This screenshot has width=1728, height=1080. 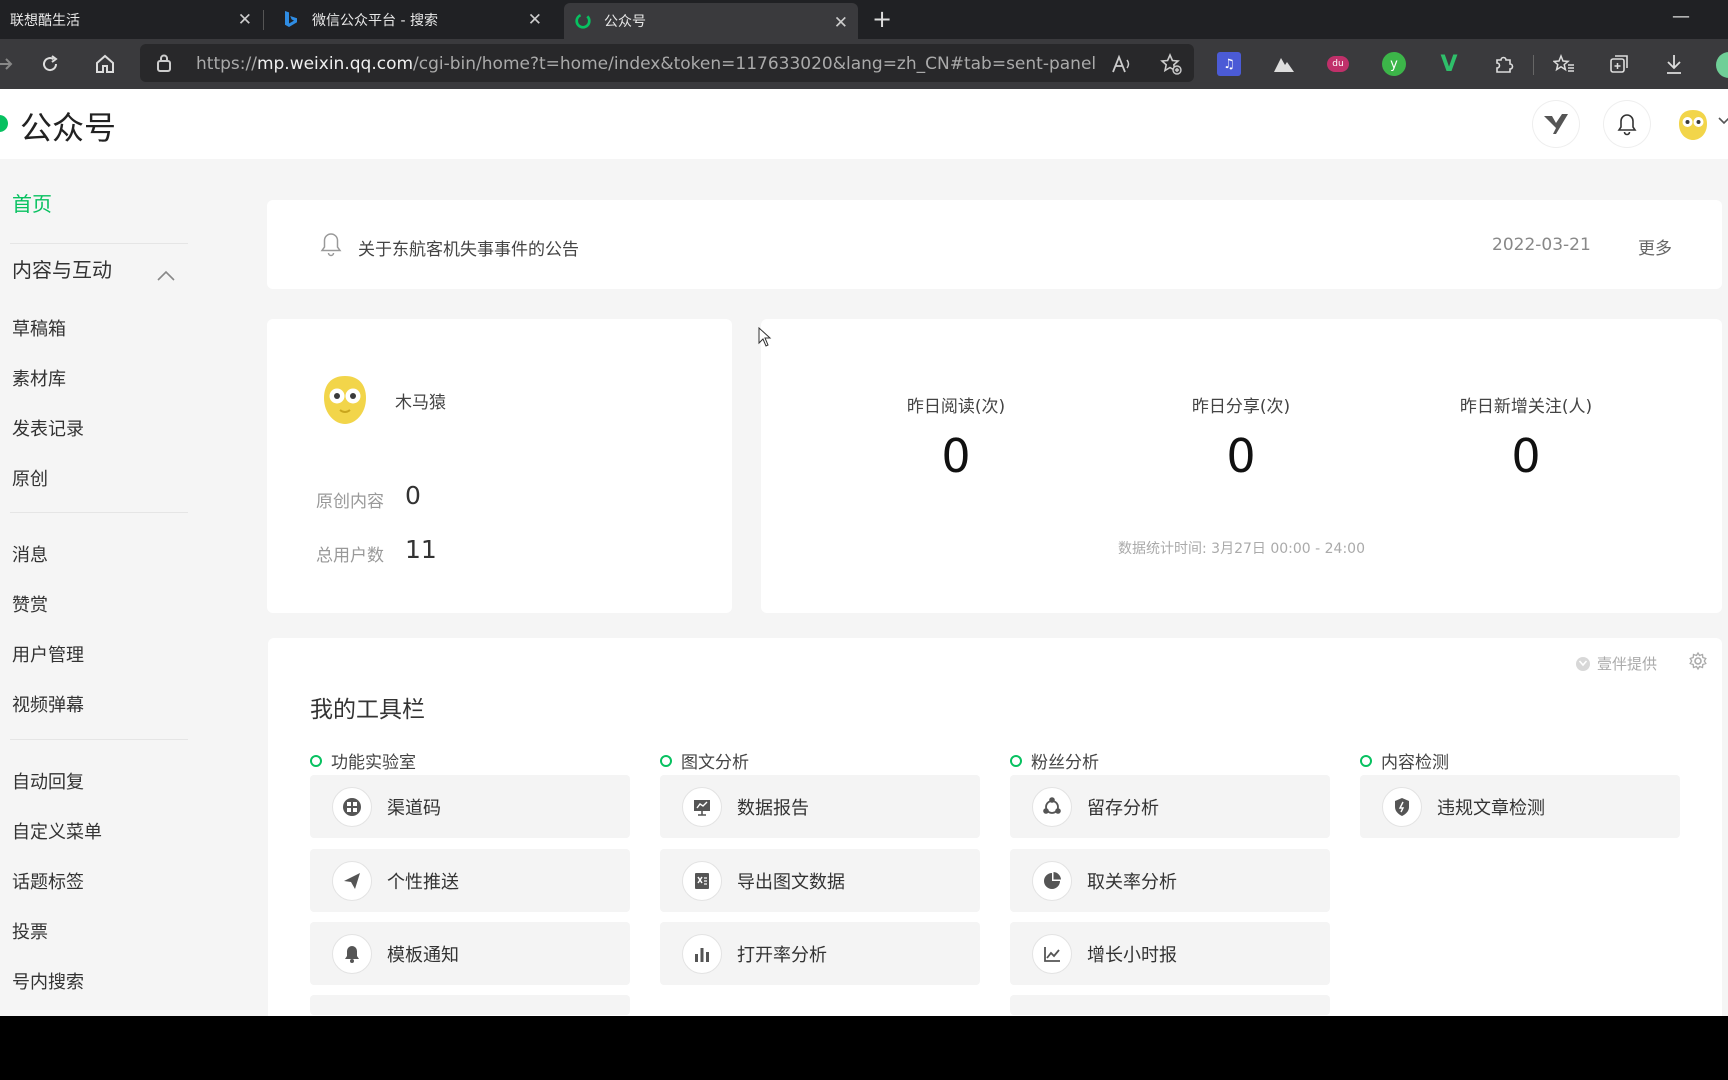 I want to click on tab-lenovo: 联想酷生活 ✕, so click(x=131, y=19).